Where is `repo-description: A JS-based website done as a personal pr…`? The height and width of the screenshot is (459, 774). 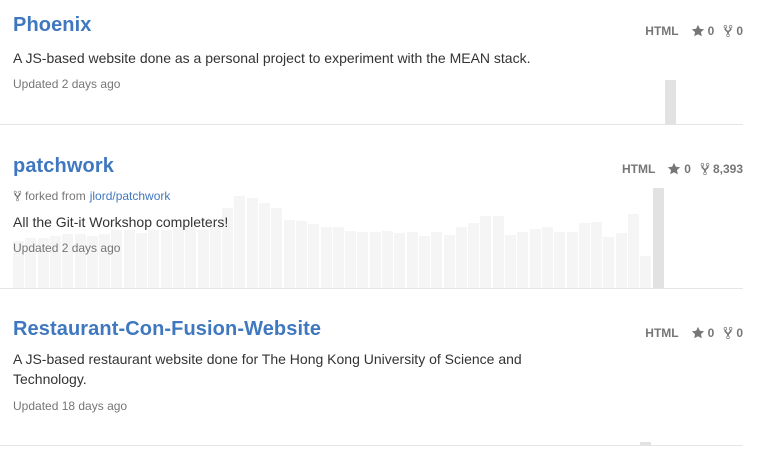
repo-description: A JS-based website done as a personal pr… is located at coordinates (272, 58).